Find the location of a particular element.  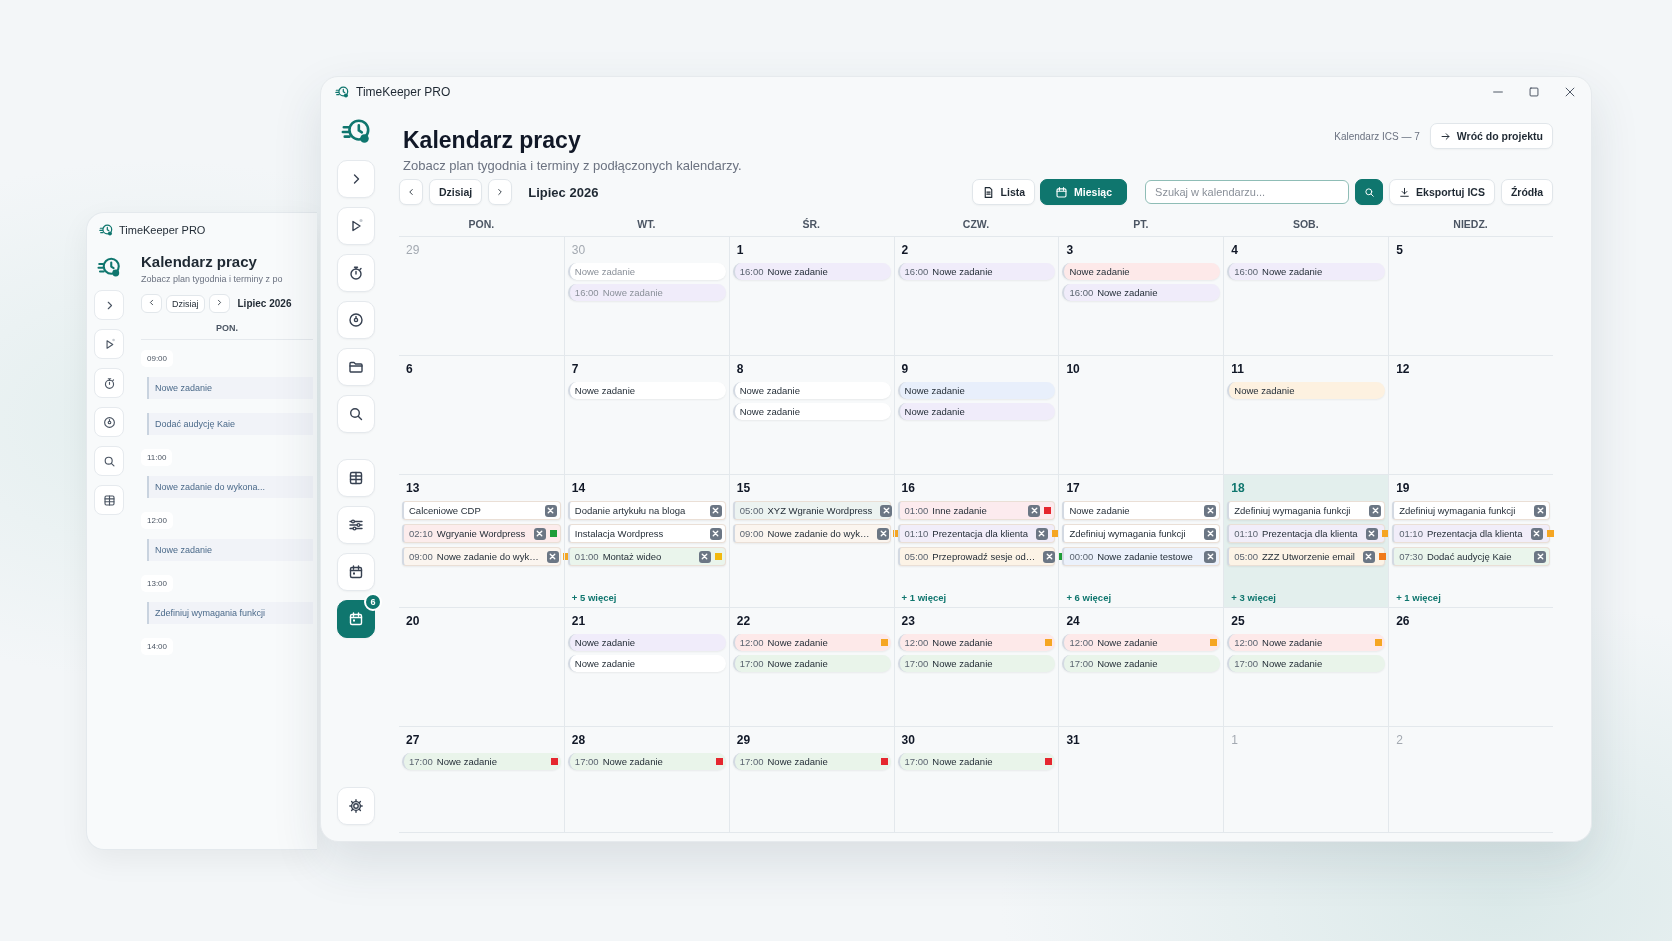

today-cell: 18 Zdefiniuj wymagania funkcji 01:10 Prezentacja dla klienta 05:00 ZZZ Utworzenie email + 3 więcej is located at coordinates (1306, 541).